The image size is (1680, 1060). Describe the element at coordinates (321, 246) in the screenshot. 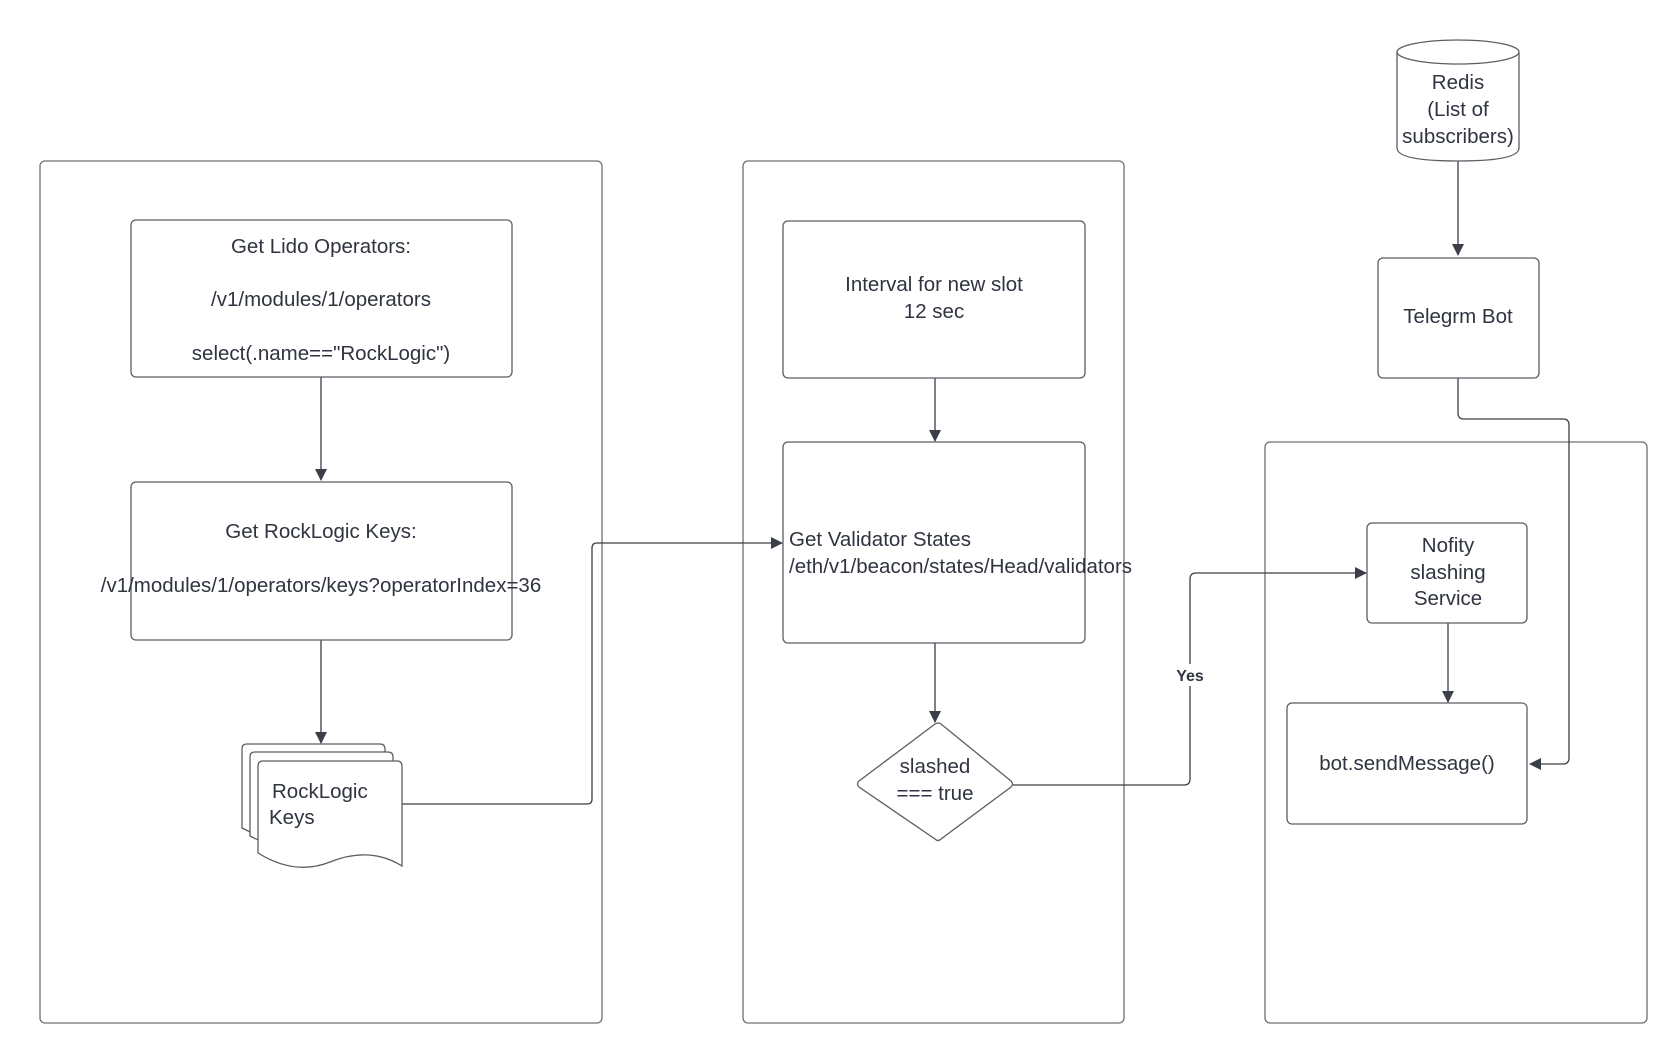

I see `node-text-line: Get Lido Operators:` at that location.